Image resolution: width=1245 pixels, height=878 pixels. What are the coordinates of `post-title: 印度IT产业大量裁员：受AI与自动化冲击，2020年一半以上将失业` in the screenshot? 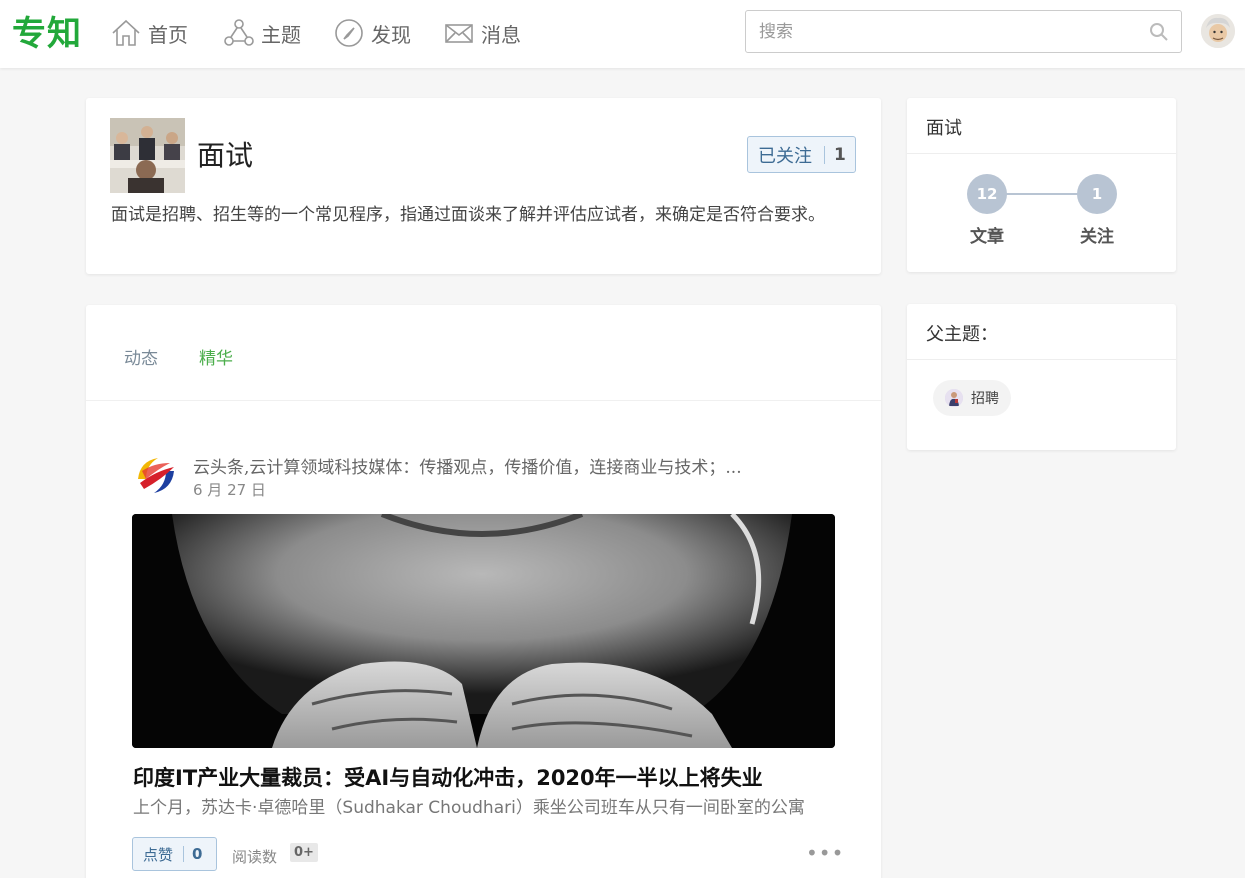 It's located at (448, 777).